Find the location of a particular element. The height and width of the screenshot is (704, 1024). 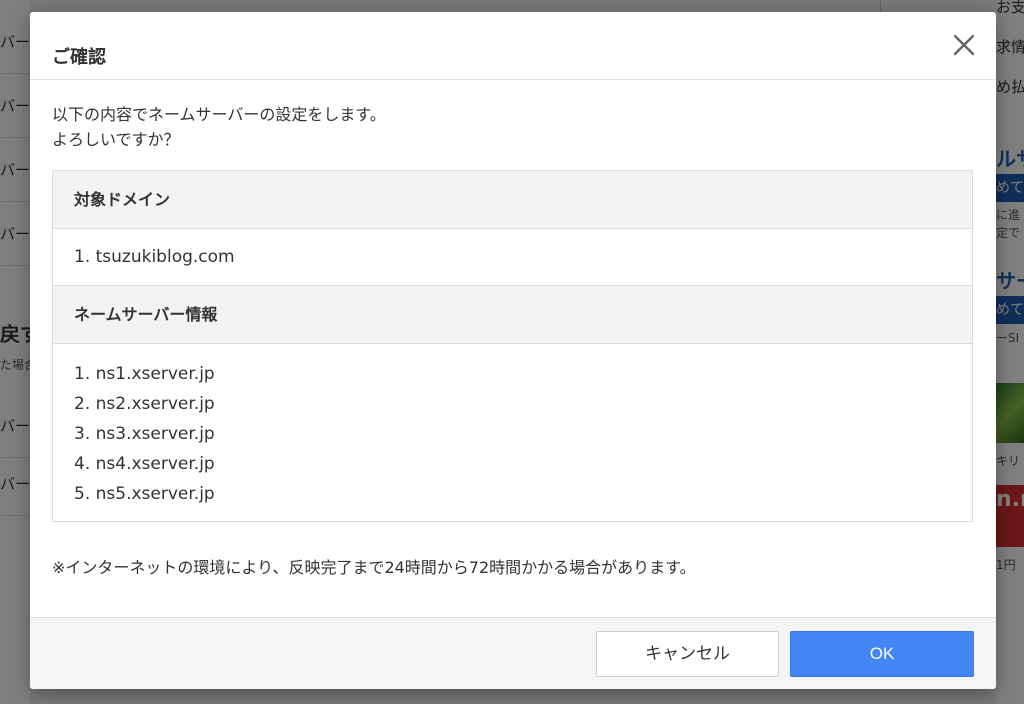

nameserver-header: ネームサーバー情報 is located at coordinates (512, 315).